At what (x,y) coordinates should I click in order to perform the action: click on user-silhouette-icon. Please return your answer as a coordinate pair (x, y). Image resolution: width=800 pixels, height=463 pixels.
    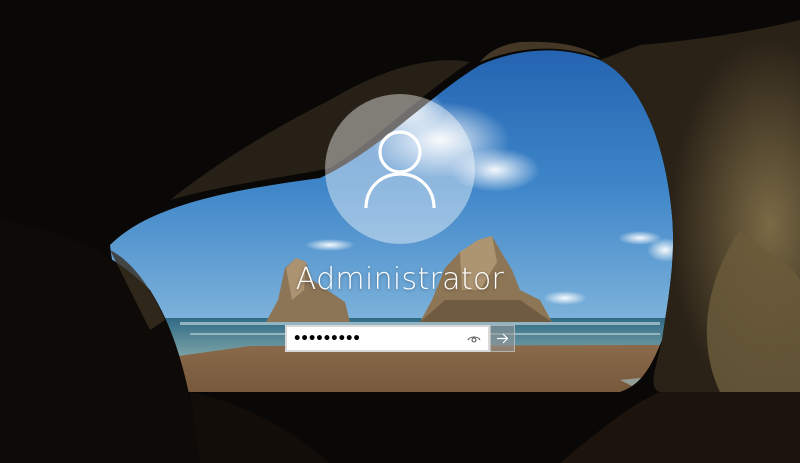
    Looking at the image, I should click on (400, 169).